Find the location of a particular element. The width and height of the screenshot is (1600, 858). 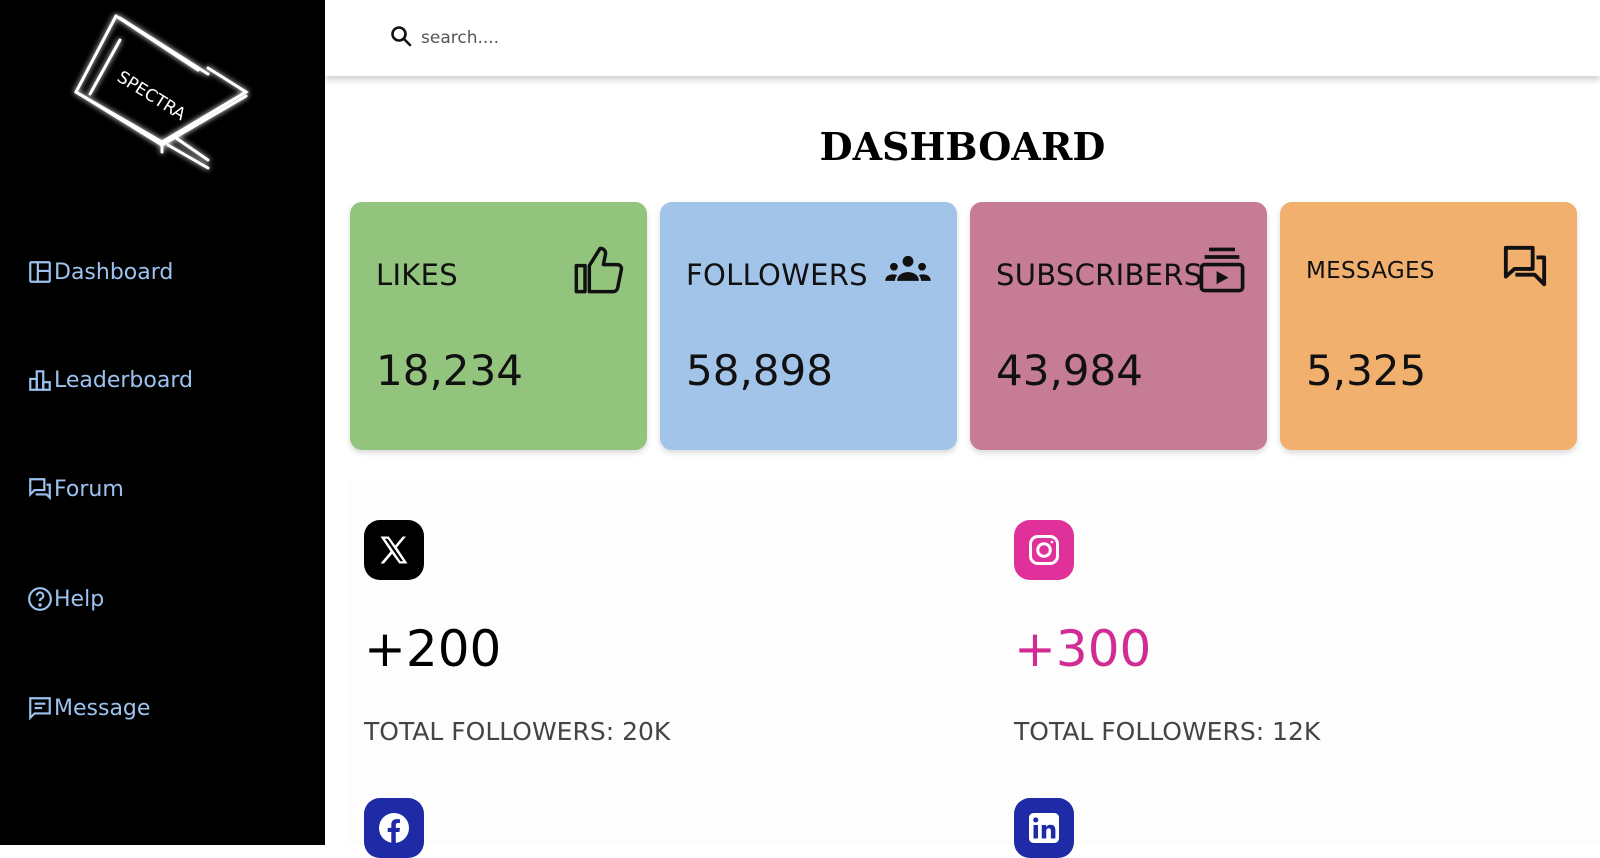

sidebar-item-forum: Forum is located at coordinates (75, 489).